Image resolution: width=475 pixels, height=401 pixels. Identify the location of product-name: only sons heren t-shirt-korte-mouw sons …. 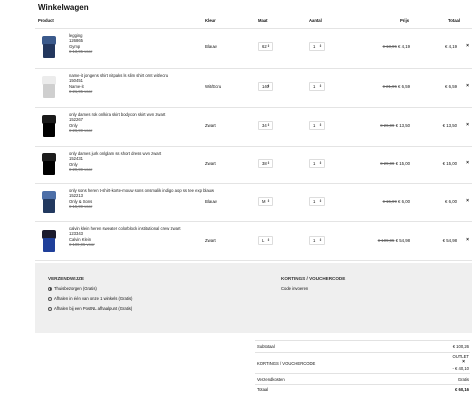
(141, 190).